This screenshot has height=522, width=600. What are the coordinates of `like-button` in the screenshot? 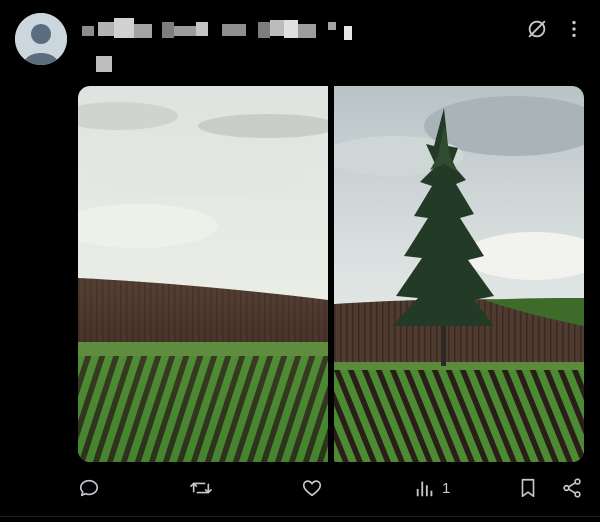 It's located at (315, 488).